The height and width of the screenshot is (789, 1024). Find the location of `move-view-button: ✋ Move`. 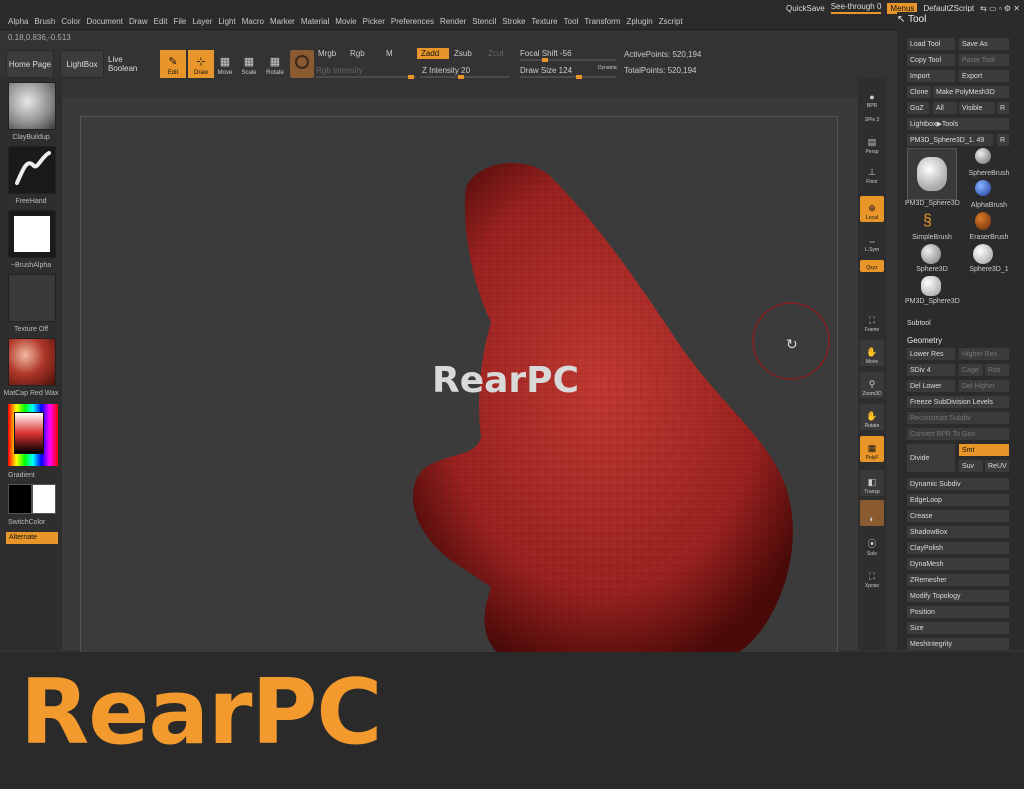

move-view-button: ✋ Move is located at coordinates (872, 353).